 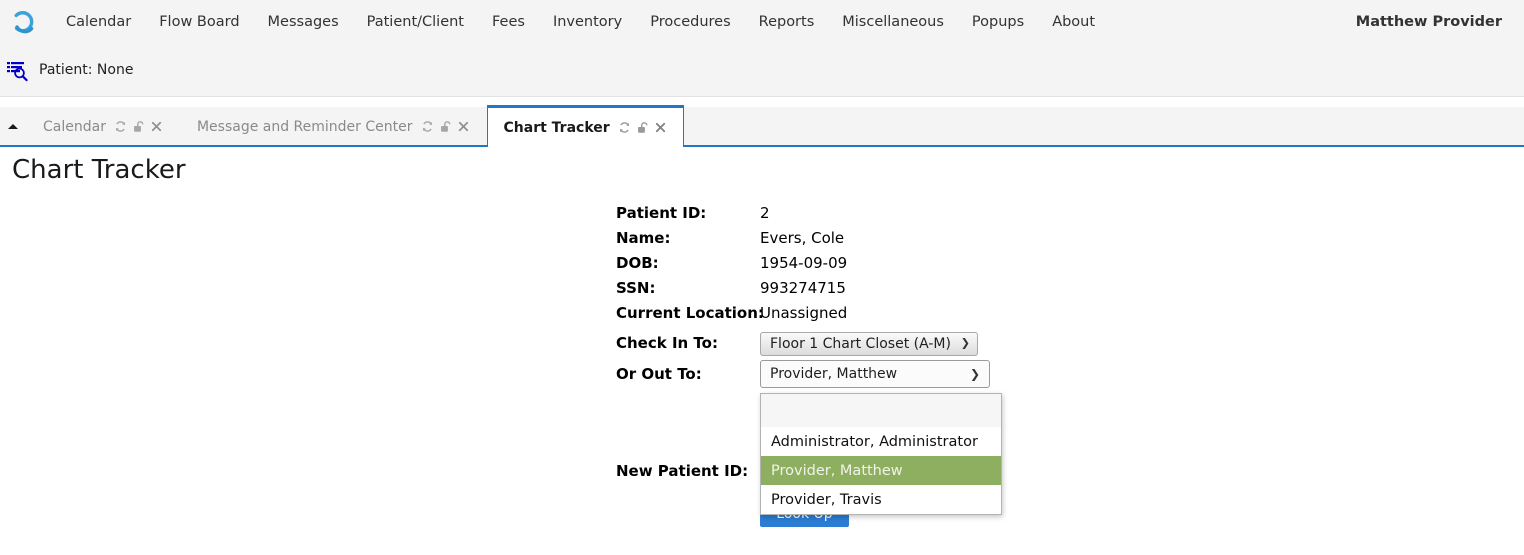 What do you see at coordinates (667, 342) in the screenshot?
I see `check-in-to-label: Check In To:` at bounding box center [667, 342].